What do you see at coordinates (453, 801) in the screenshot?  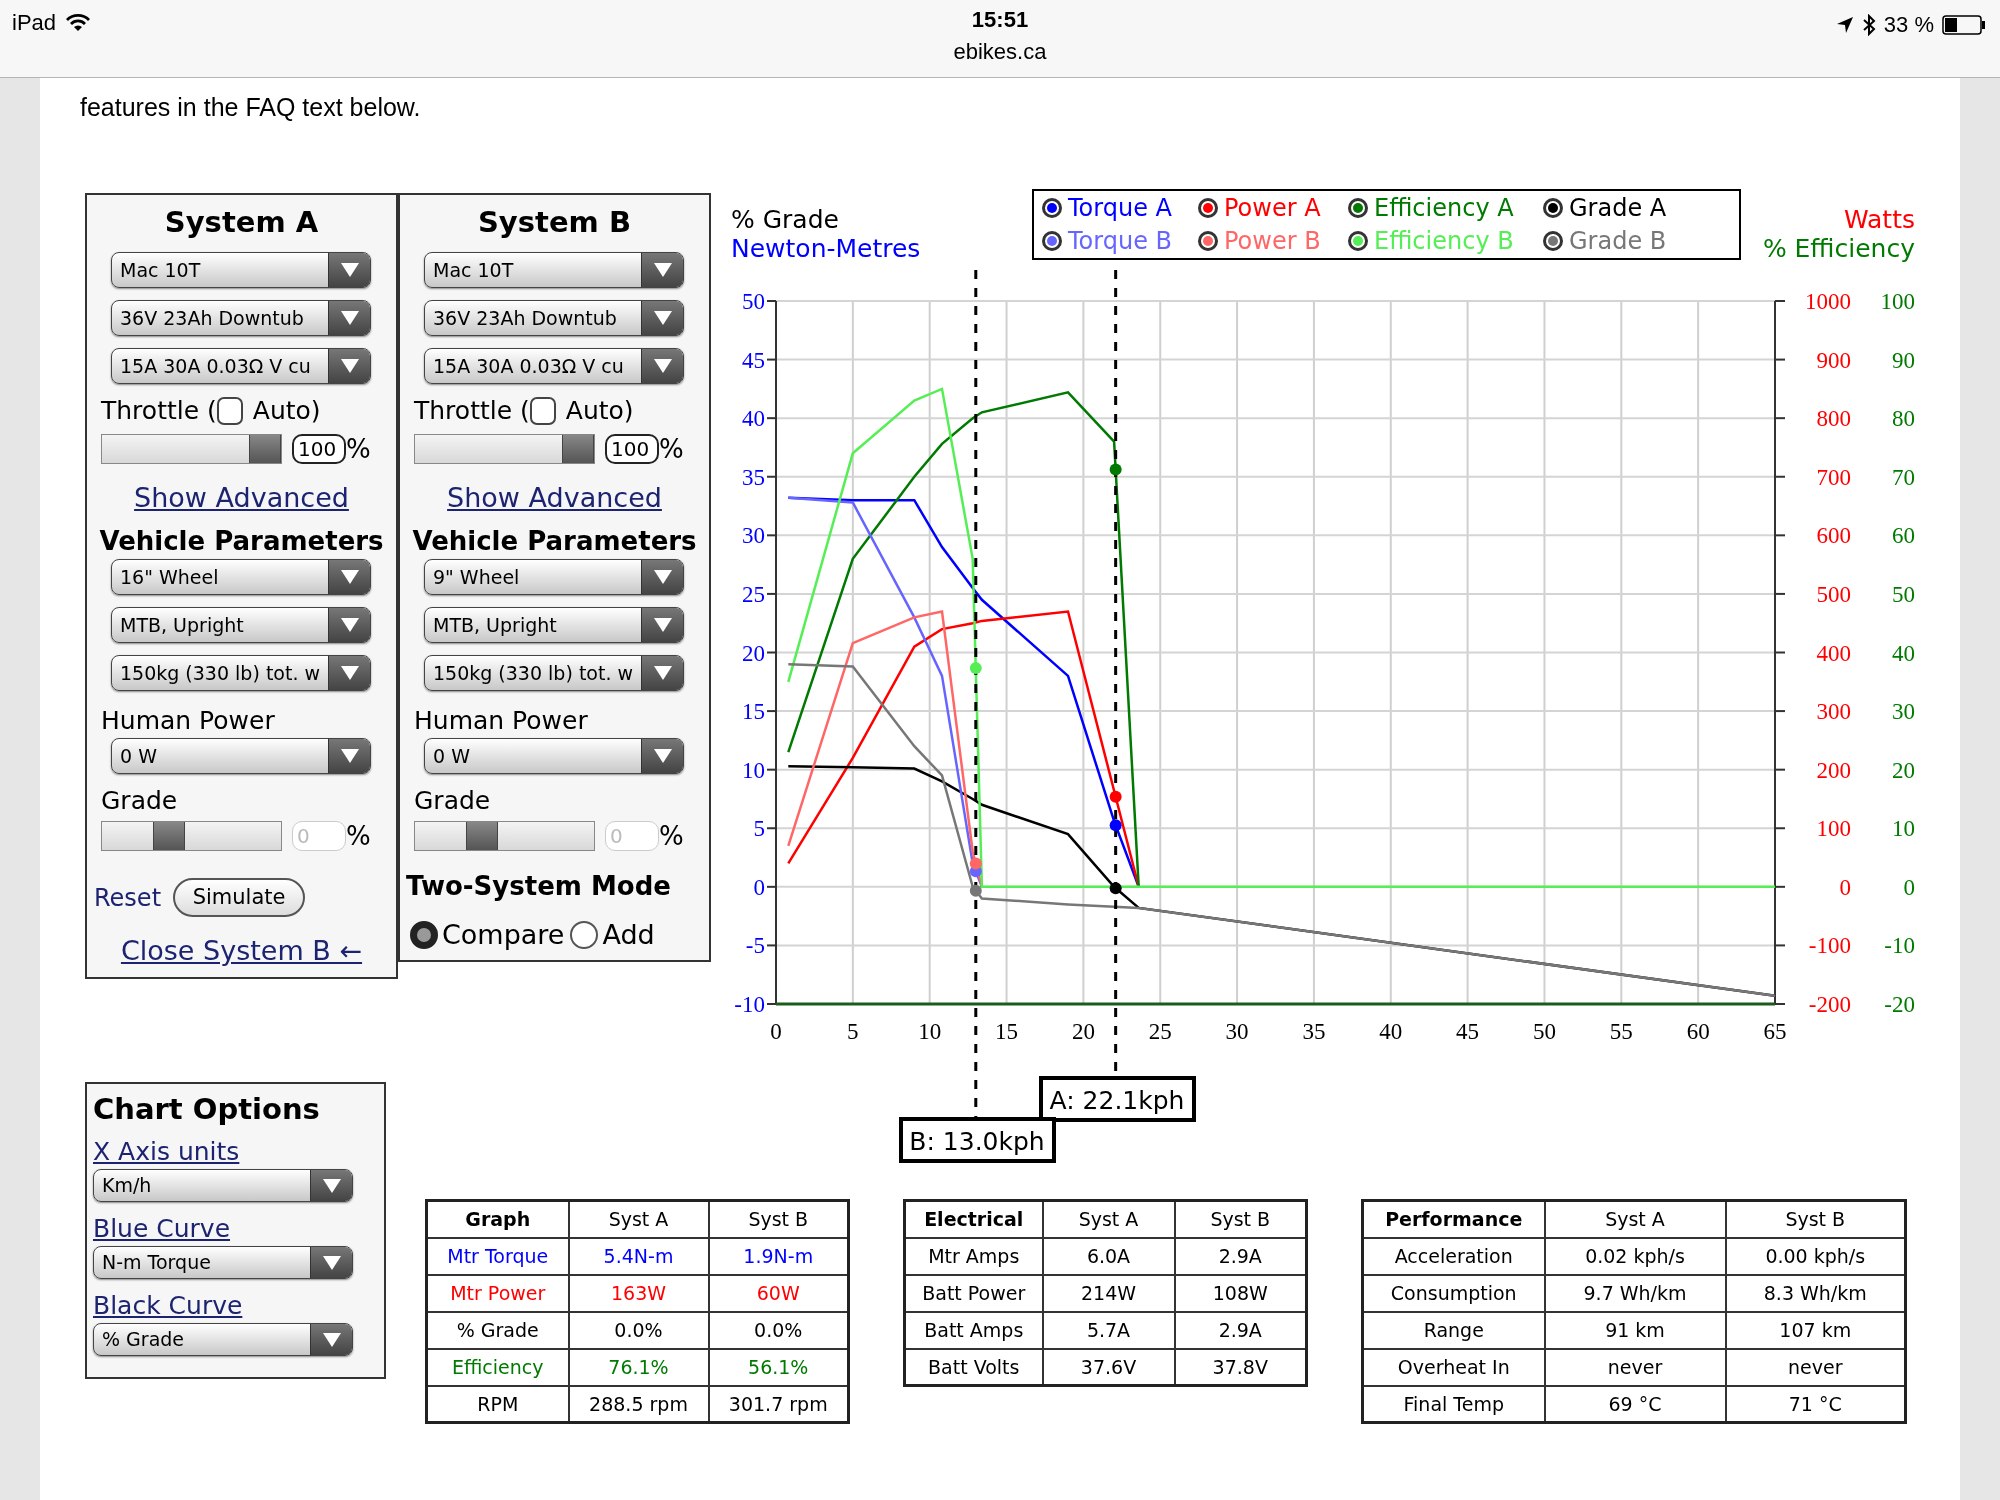 I see `grade-label: Grade` at bounding box center [453, 801].